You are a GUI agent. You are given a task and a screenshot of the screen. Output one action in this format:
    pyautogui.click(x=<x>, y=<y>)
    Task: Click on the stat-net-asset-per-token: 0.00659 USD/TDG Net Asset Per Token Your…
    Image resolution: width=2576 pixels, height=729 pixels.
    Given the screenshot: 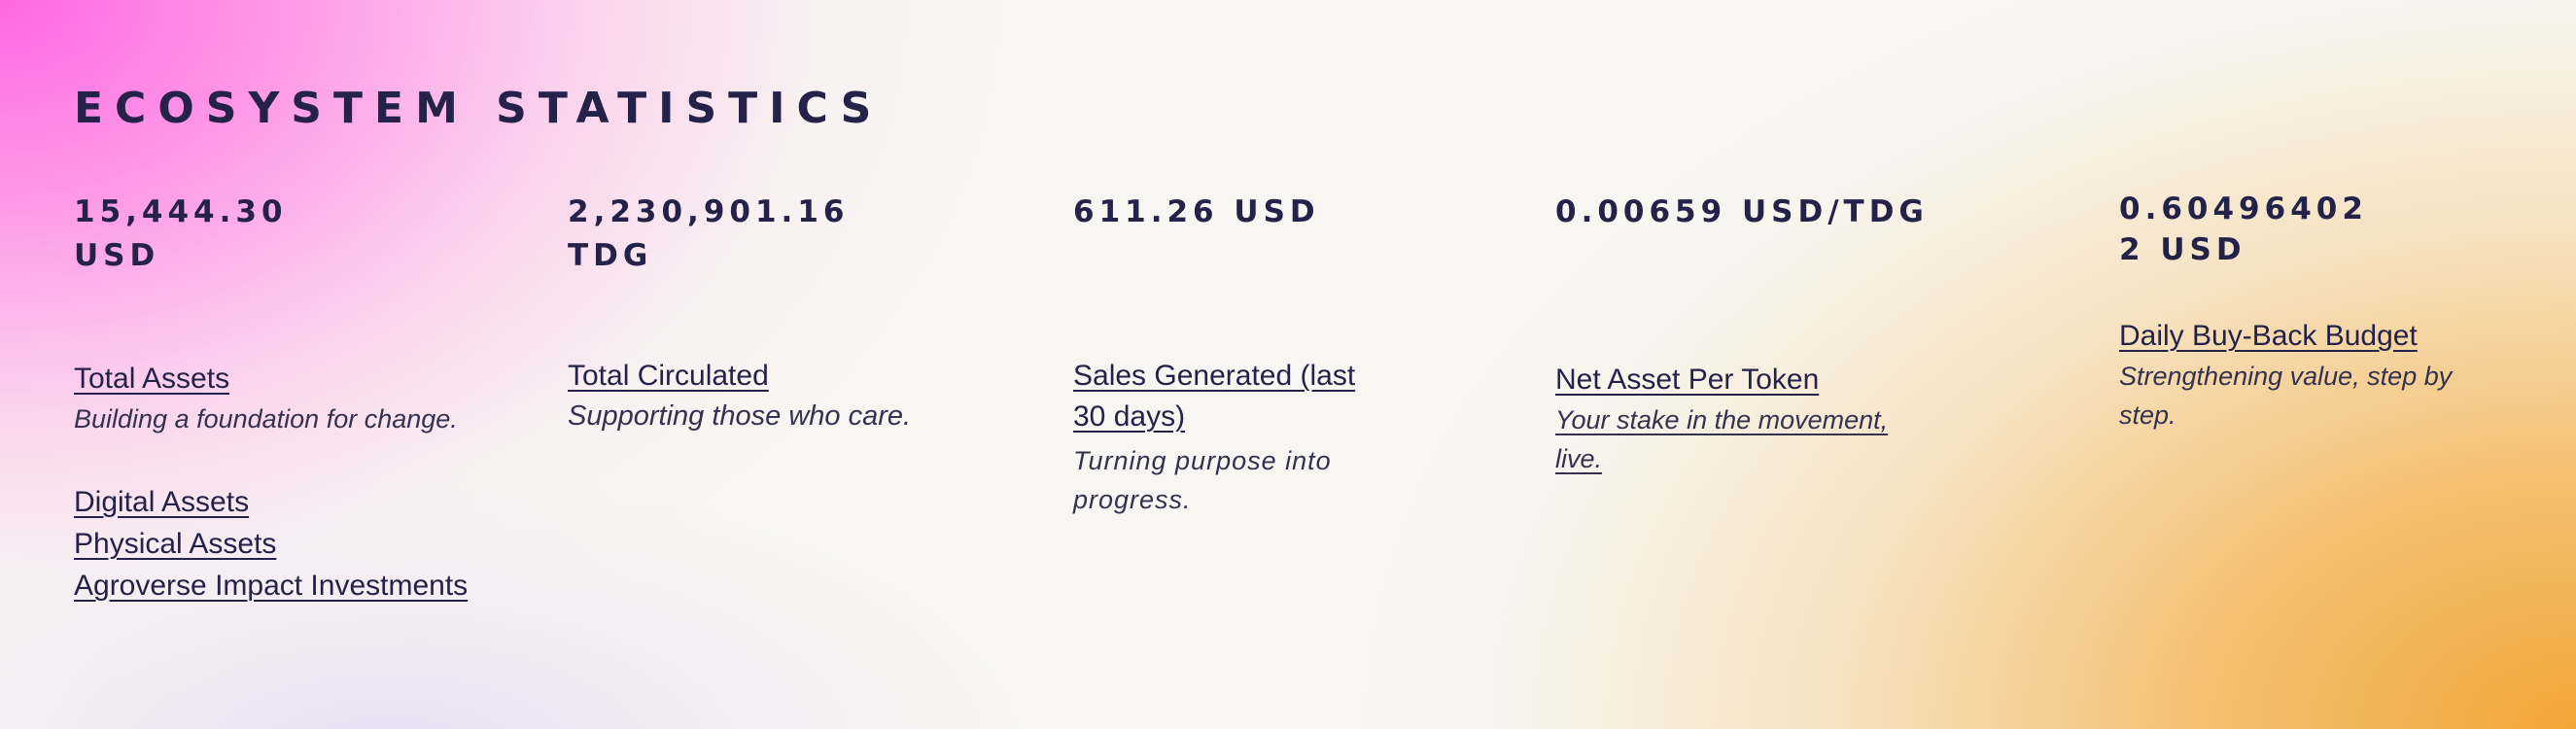 What is the action you would take?
    pyautogui.click(x=1808, y=334)
    